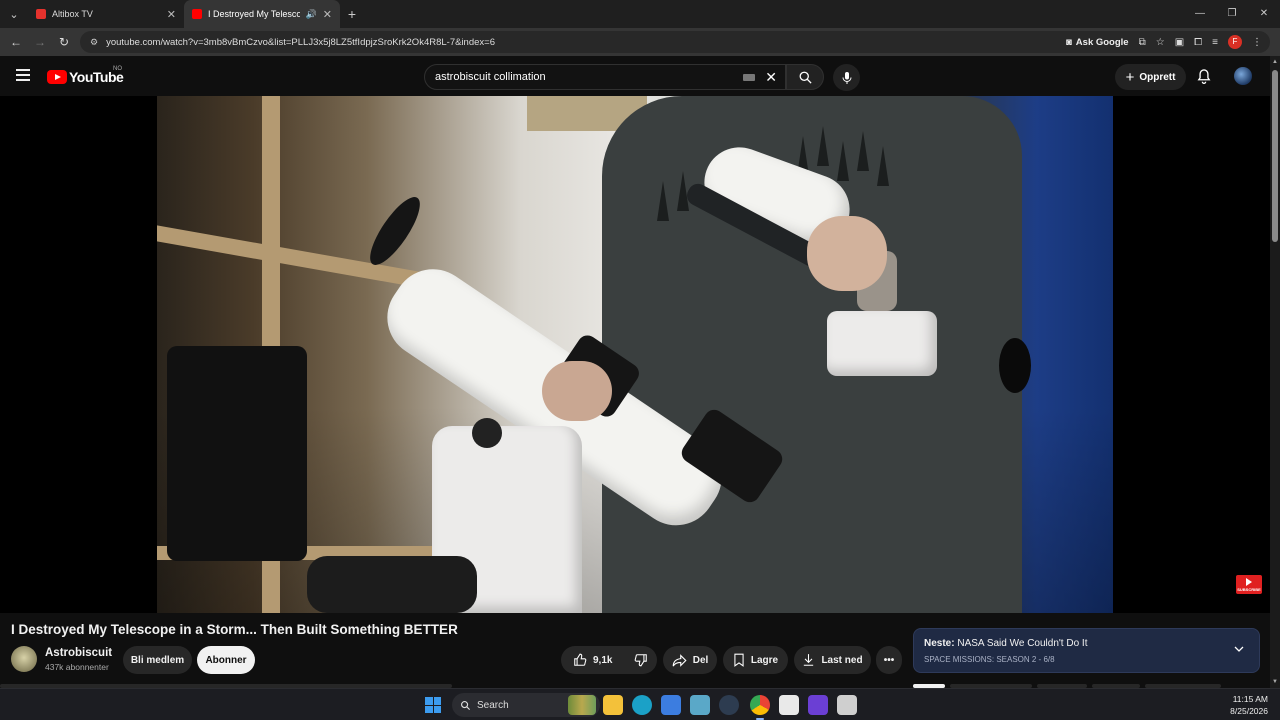 The height and width of the screenshot is (720, 1280). What do you see at coordinates (889, 660) in the screenshot?
I see `more-actions-button: •••` at bounding box center [889, 660].